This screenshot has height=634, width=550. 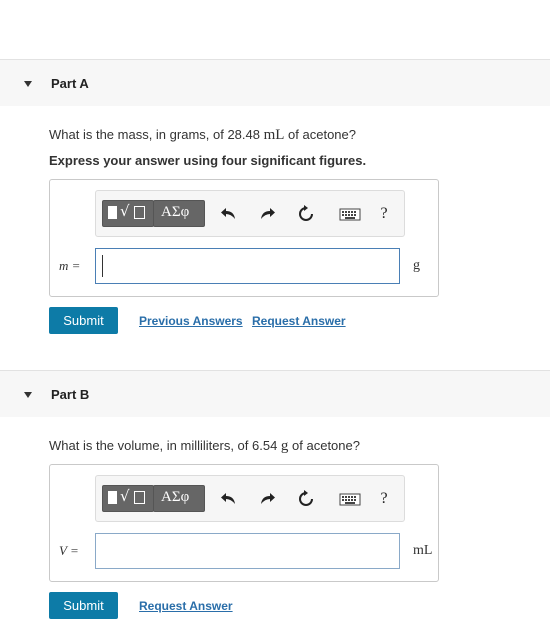 What do you see at coordinates (423, 550) in the screenshot?
I see `unit-label: mL` at bounding box center [423, 550].